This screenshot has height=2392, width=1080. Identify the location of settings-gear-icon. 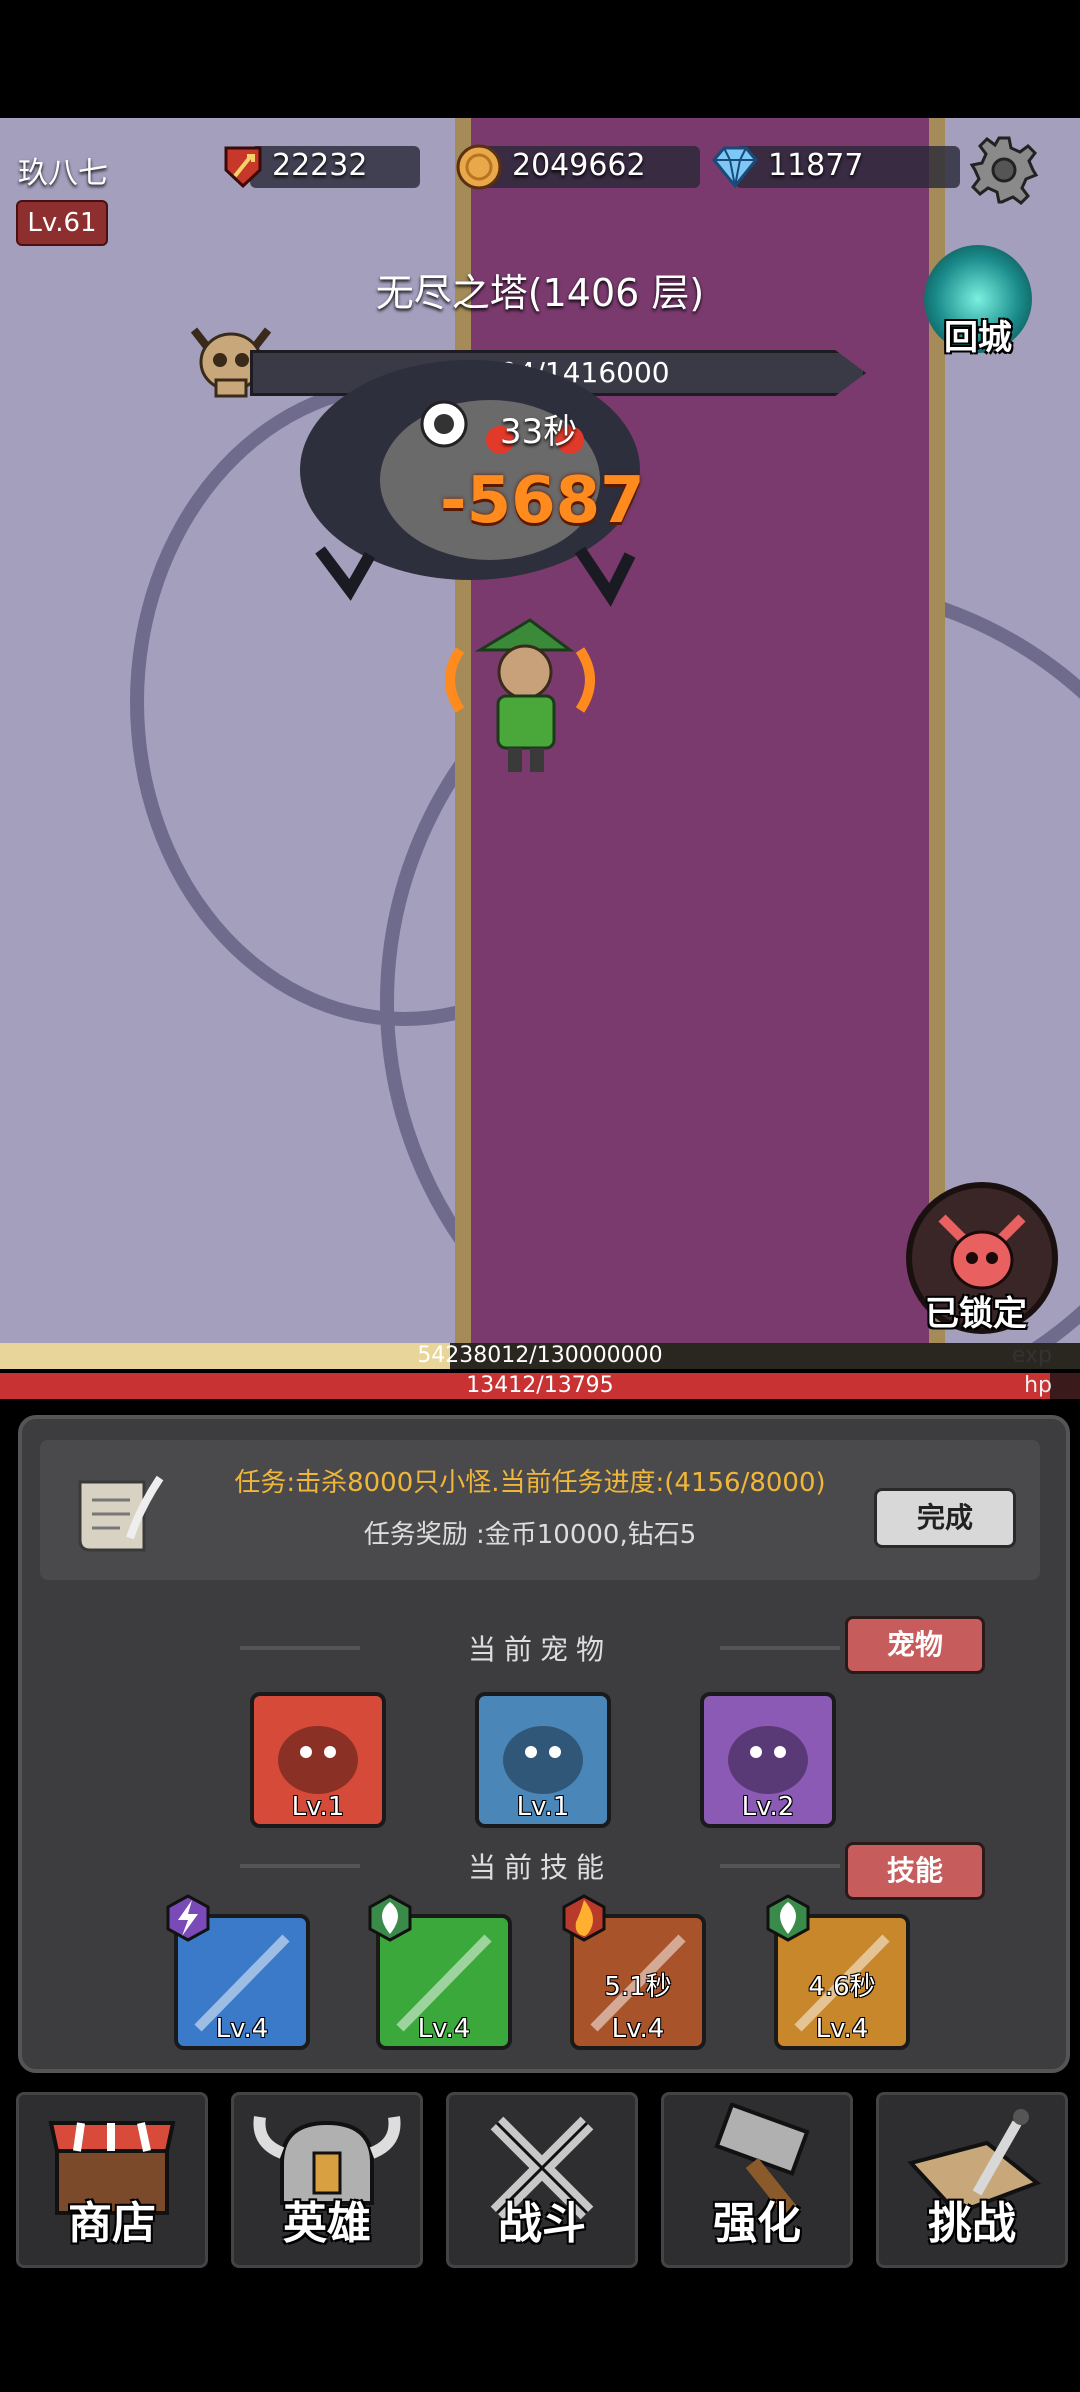
(1004, 170).